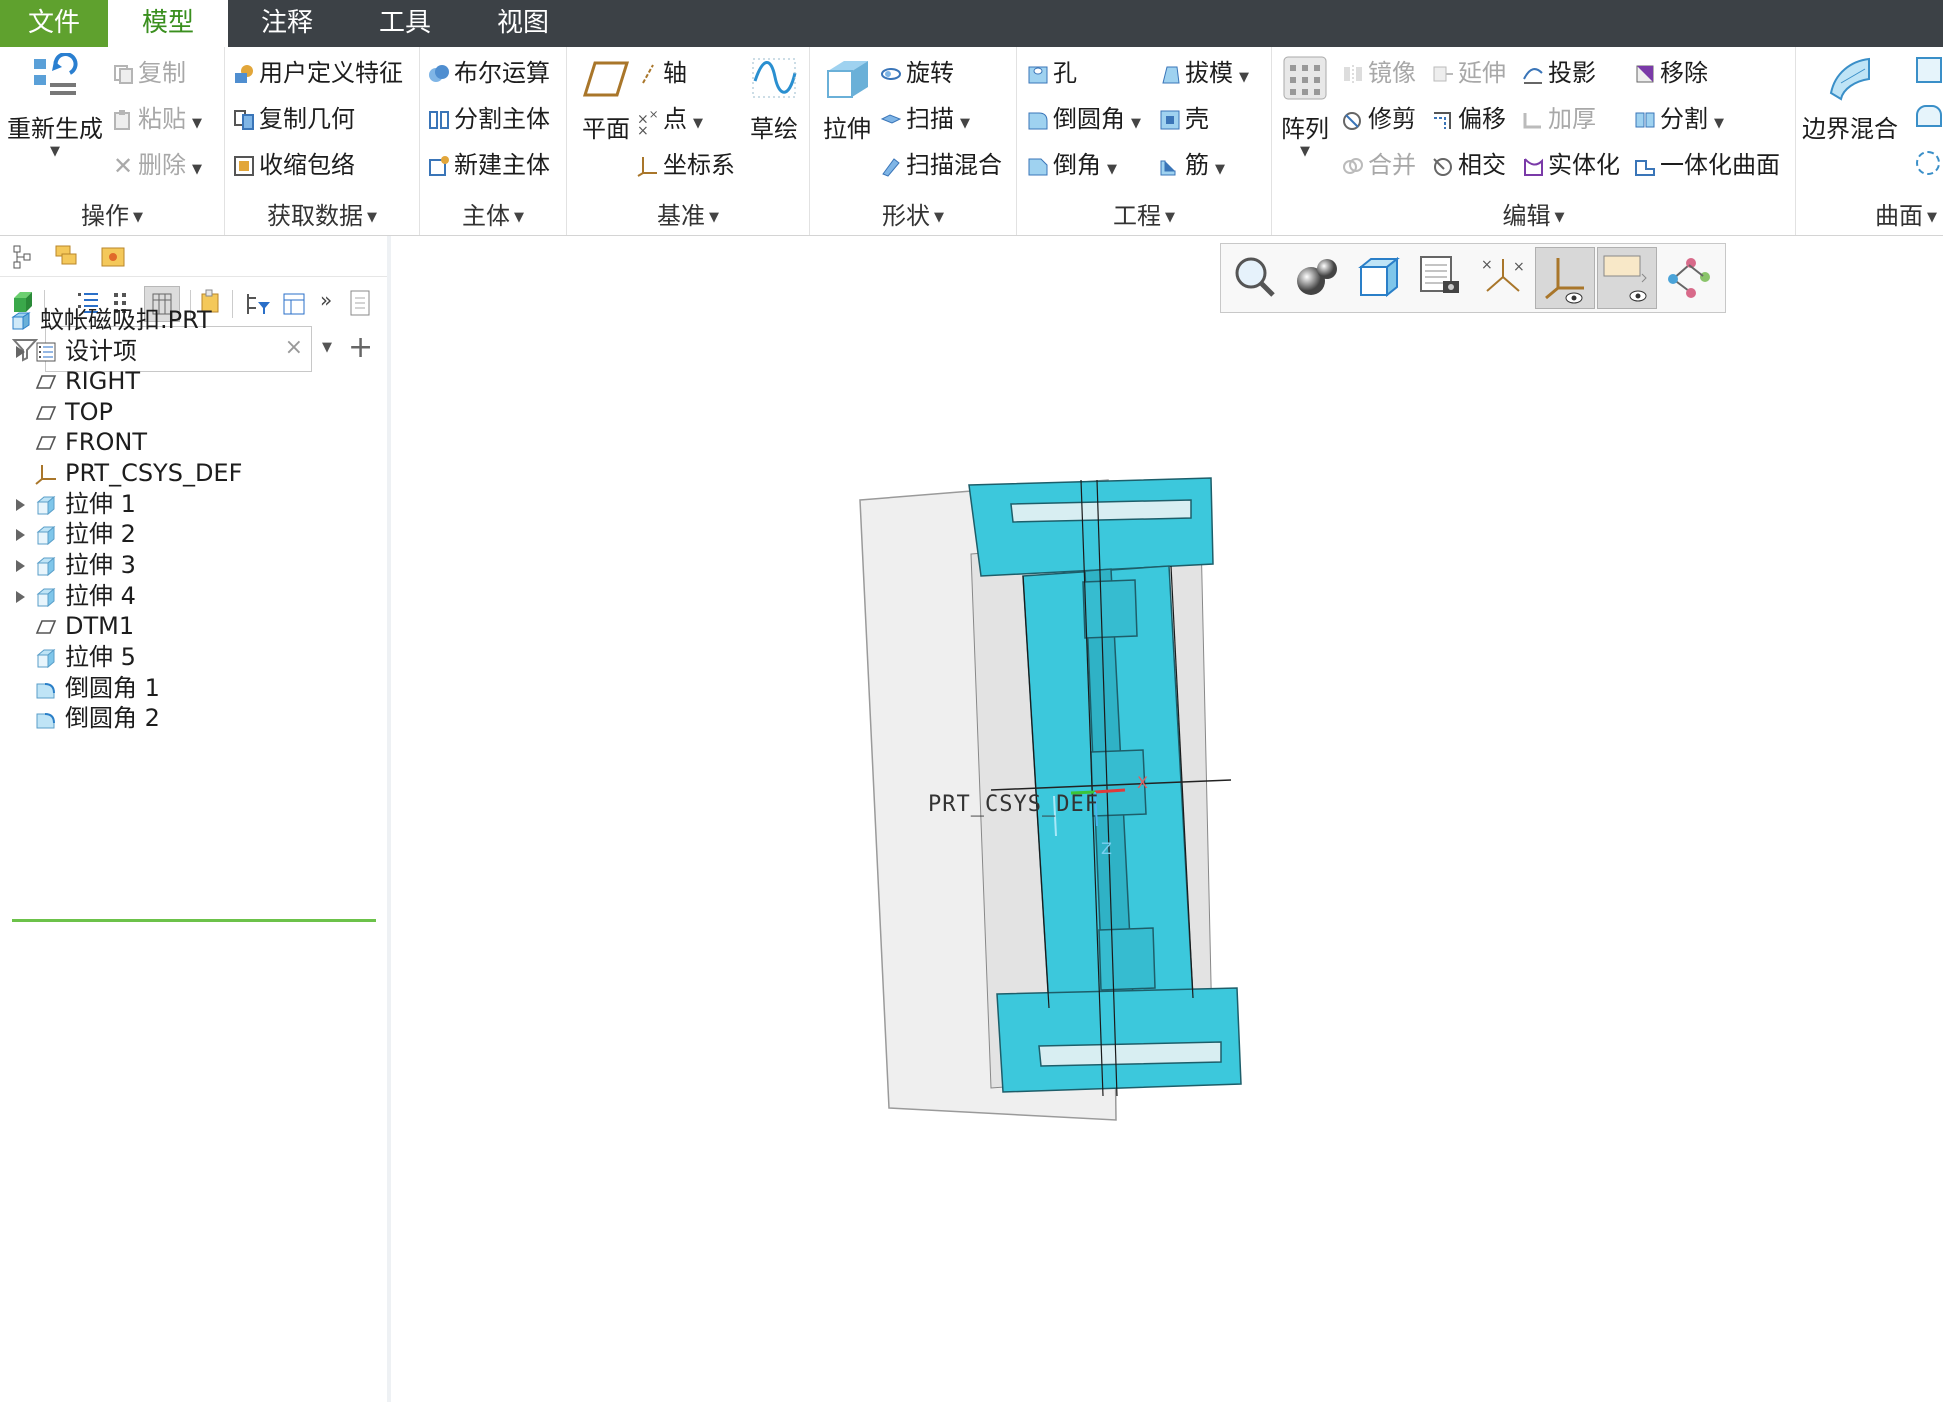 The image size is (1943, 1406). I want to click on remove-button: 移除, so click(1671, 73).